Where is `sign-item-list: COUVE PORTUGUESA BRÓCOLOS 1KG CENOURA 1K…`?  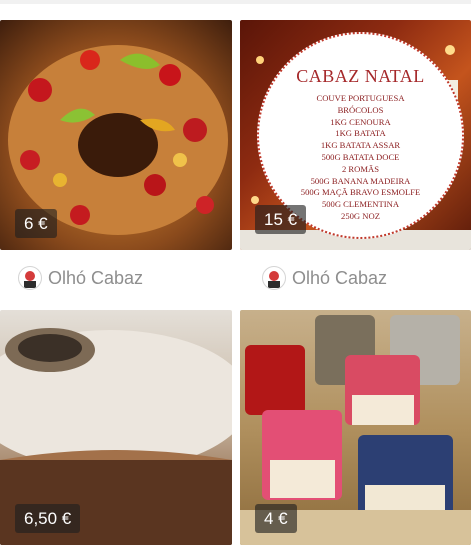
sign-item-list: COUVE PORTUGUESA BRÓCOLOS 1KG CENOURA 1K… is located at coordinates (360, 158).